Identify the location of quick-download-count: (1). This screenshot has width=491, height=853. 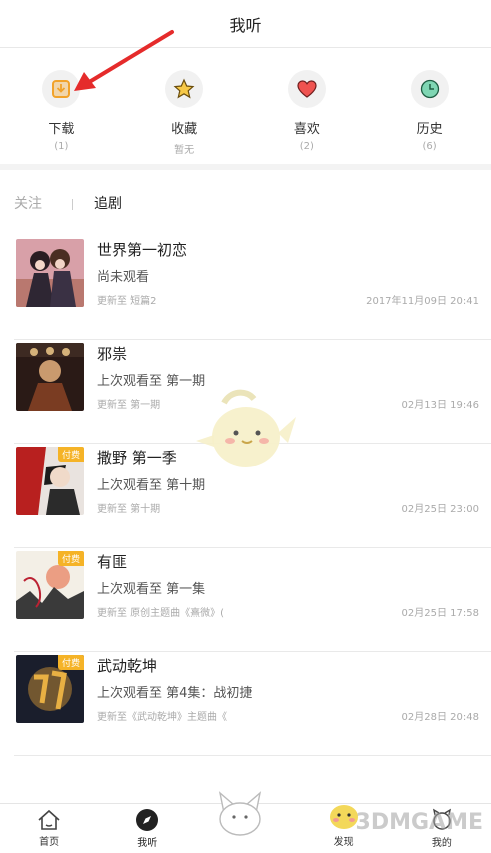
(61, 146).